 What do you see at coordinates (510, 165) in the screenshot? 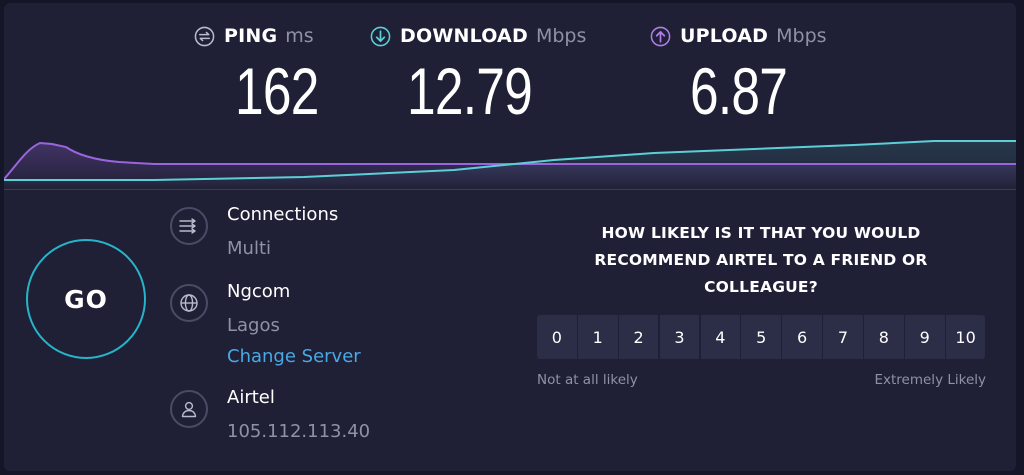
I see `speed-graph` at bounding box center [510, 165].